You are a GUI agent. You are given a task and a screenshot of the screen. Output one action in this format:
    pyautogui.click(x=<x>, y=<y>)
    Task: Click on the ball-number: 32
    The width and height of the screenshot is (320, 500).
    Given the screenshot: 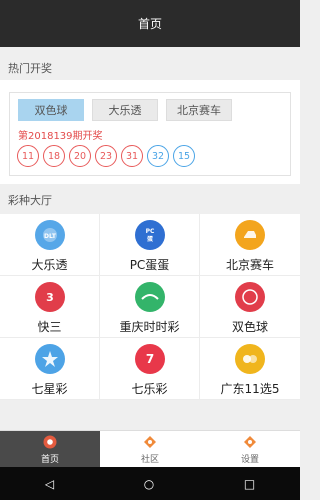 What is the action you would take?
    pyautogui.click(x=158, y=156)
    